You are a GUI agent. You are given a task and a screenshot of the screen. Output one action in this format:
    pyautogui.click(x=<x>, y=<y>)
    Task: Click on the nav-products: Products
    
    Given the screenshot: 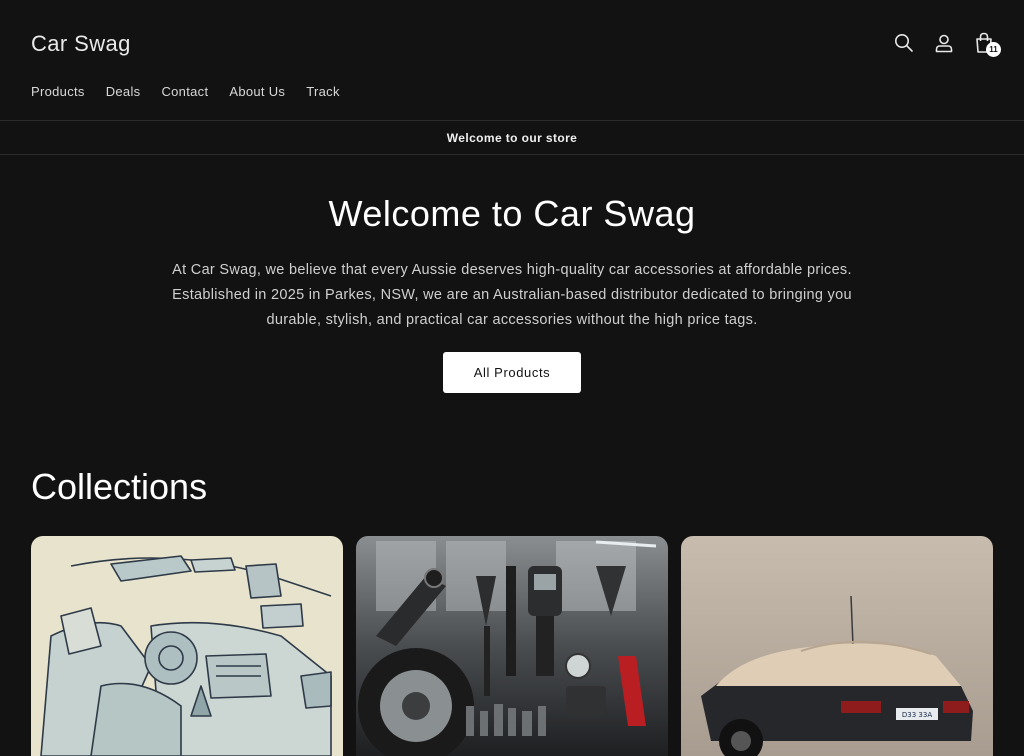 What is the action you would take?
    pyautogui.click(x=58, y=91)
    